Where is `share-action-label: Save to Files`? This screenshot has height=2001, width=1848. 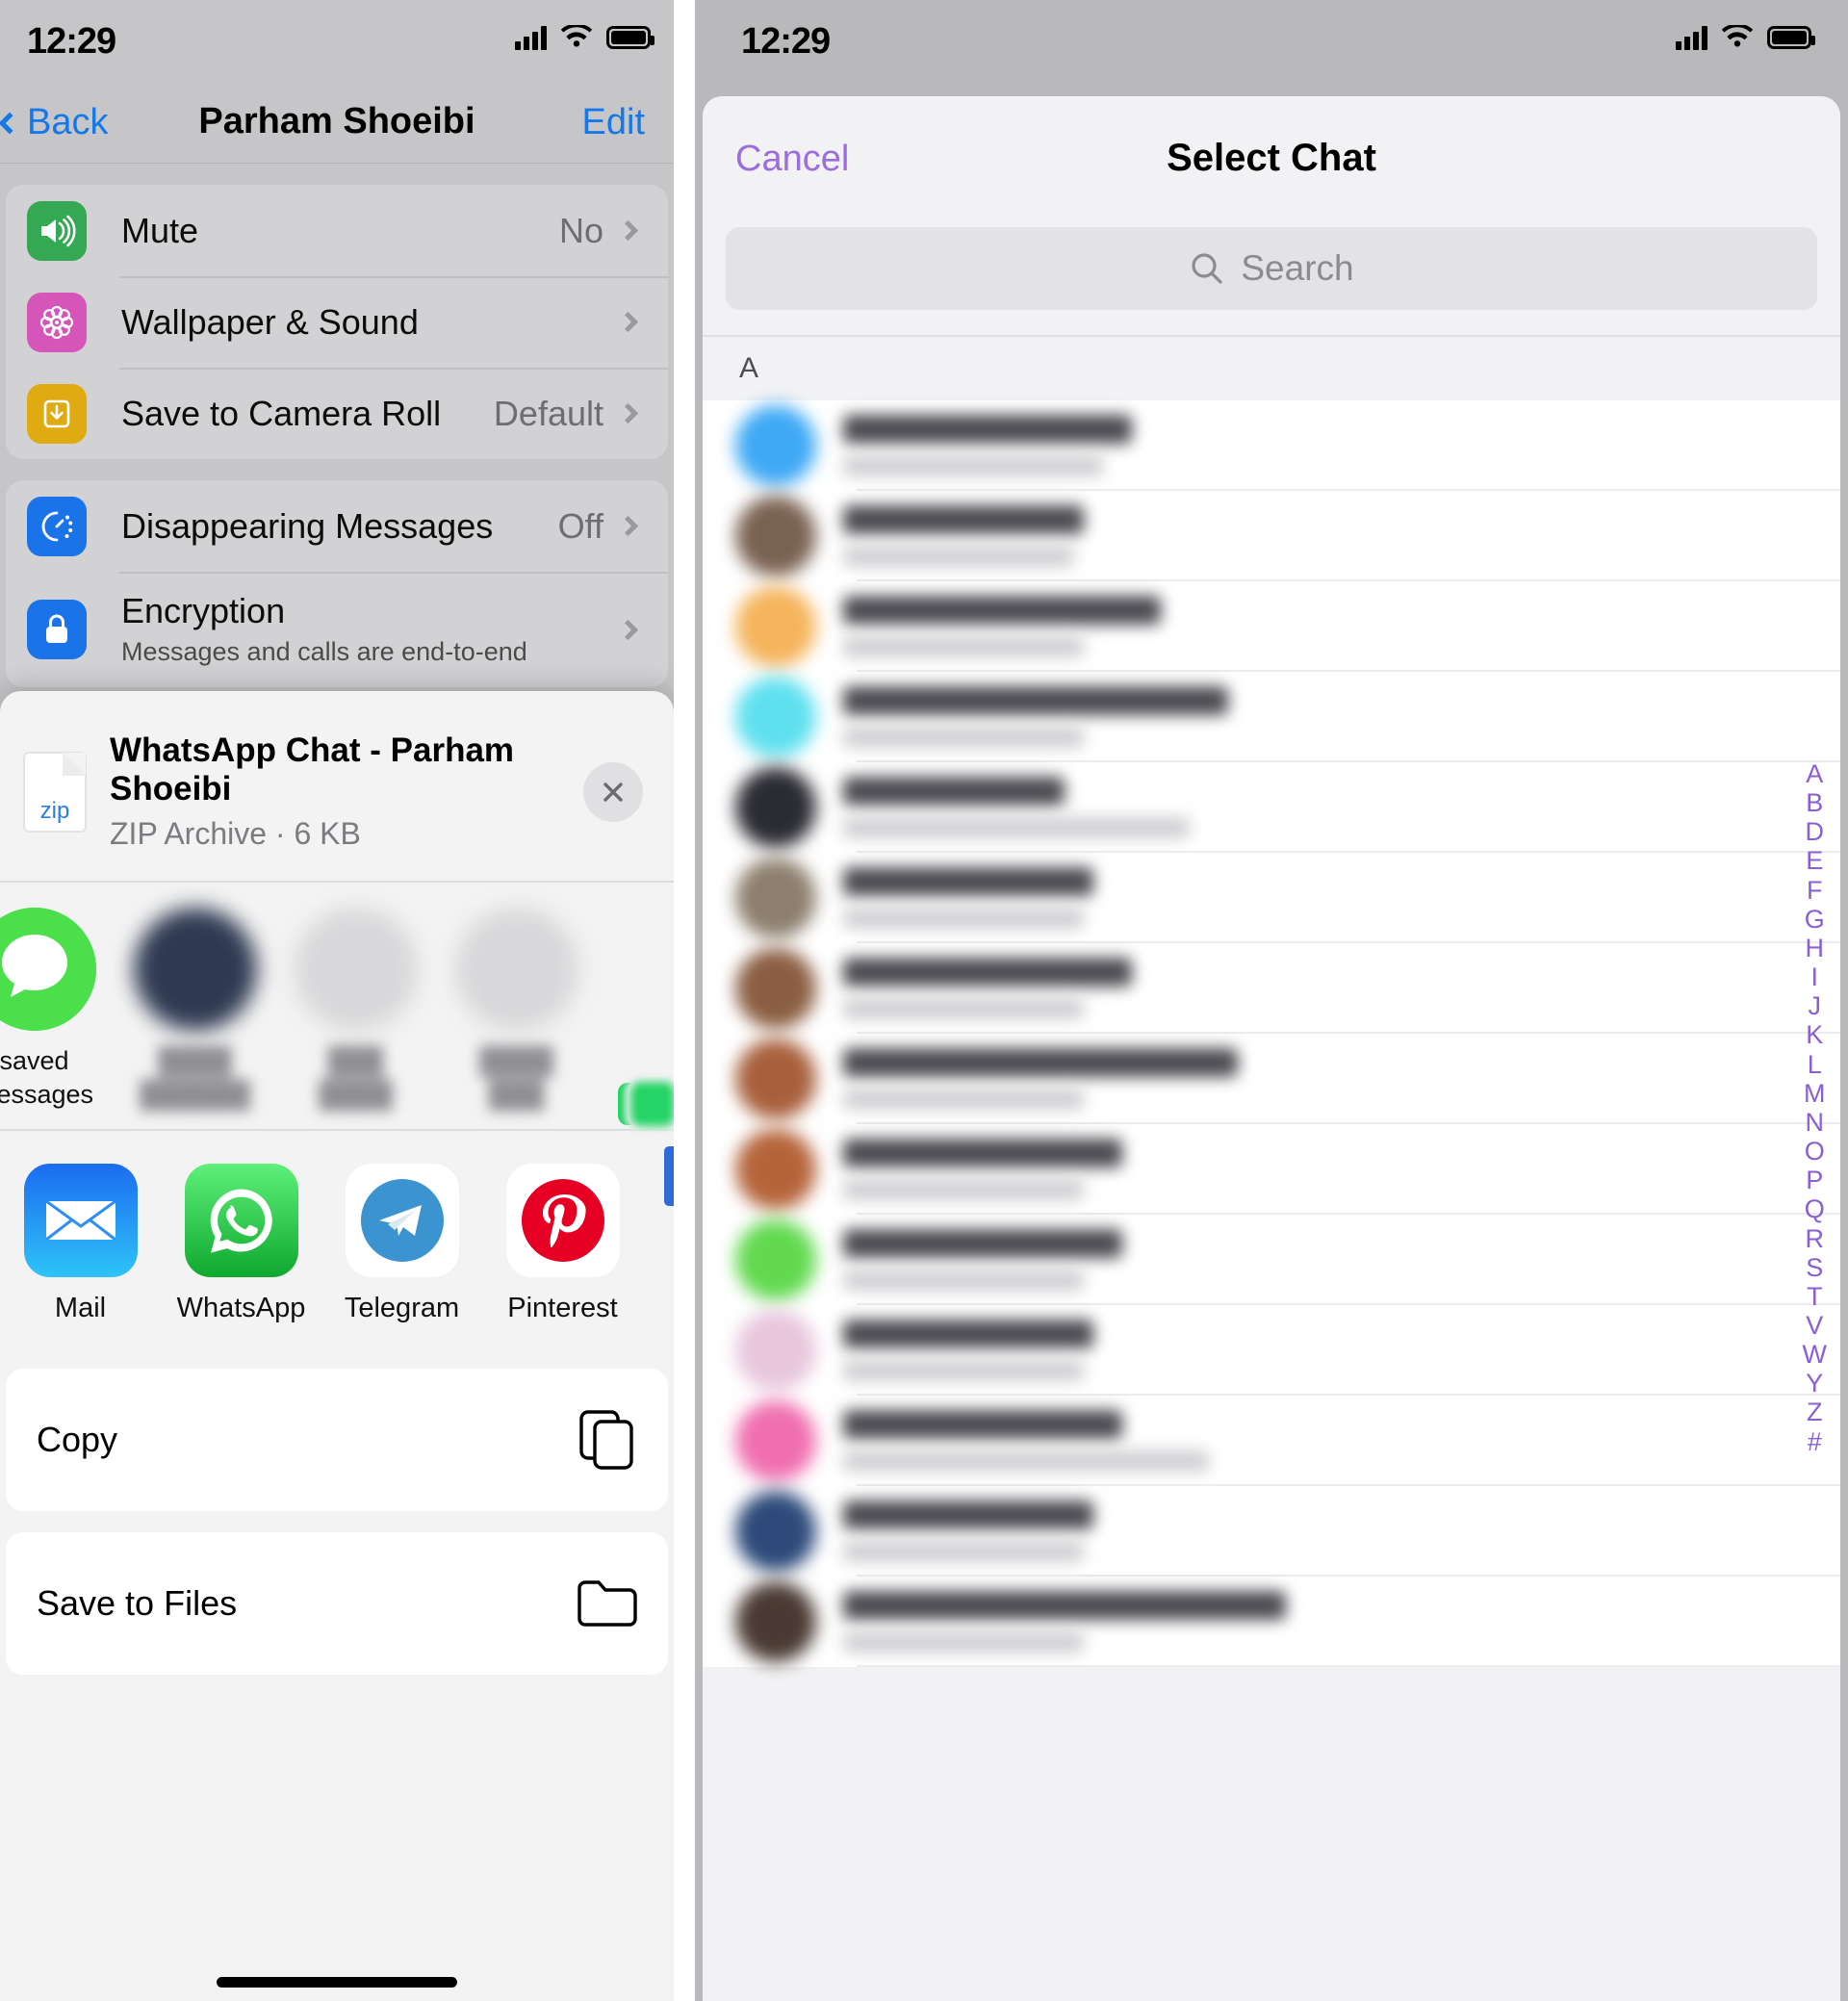
share-action-label: Save to Files is located at coordinates (137, 1603).